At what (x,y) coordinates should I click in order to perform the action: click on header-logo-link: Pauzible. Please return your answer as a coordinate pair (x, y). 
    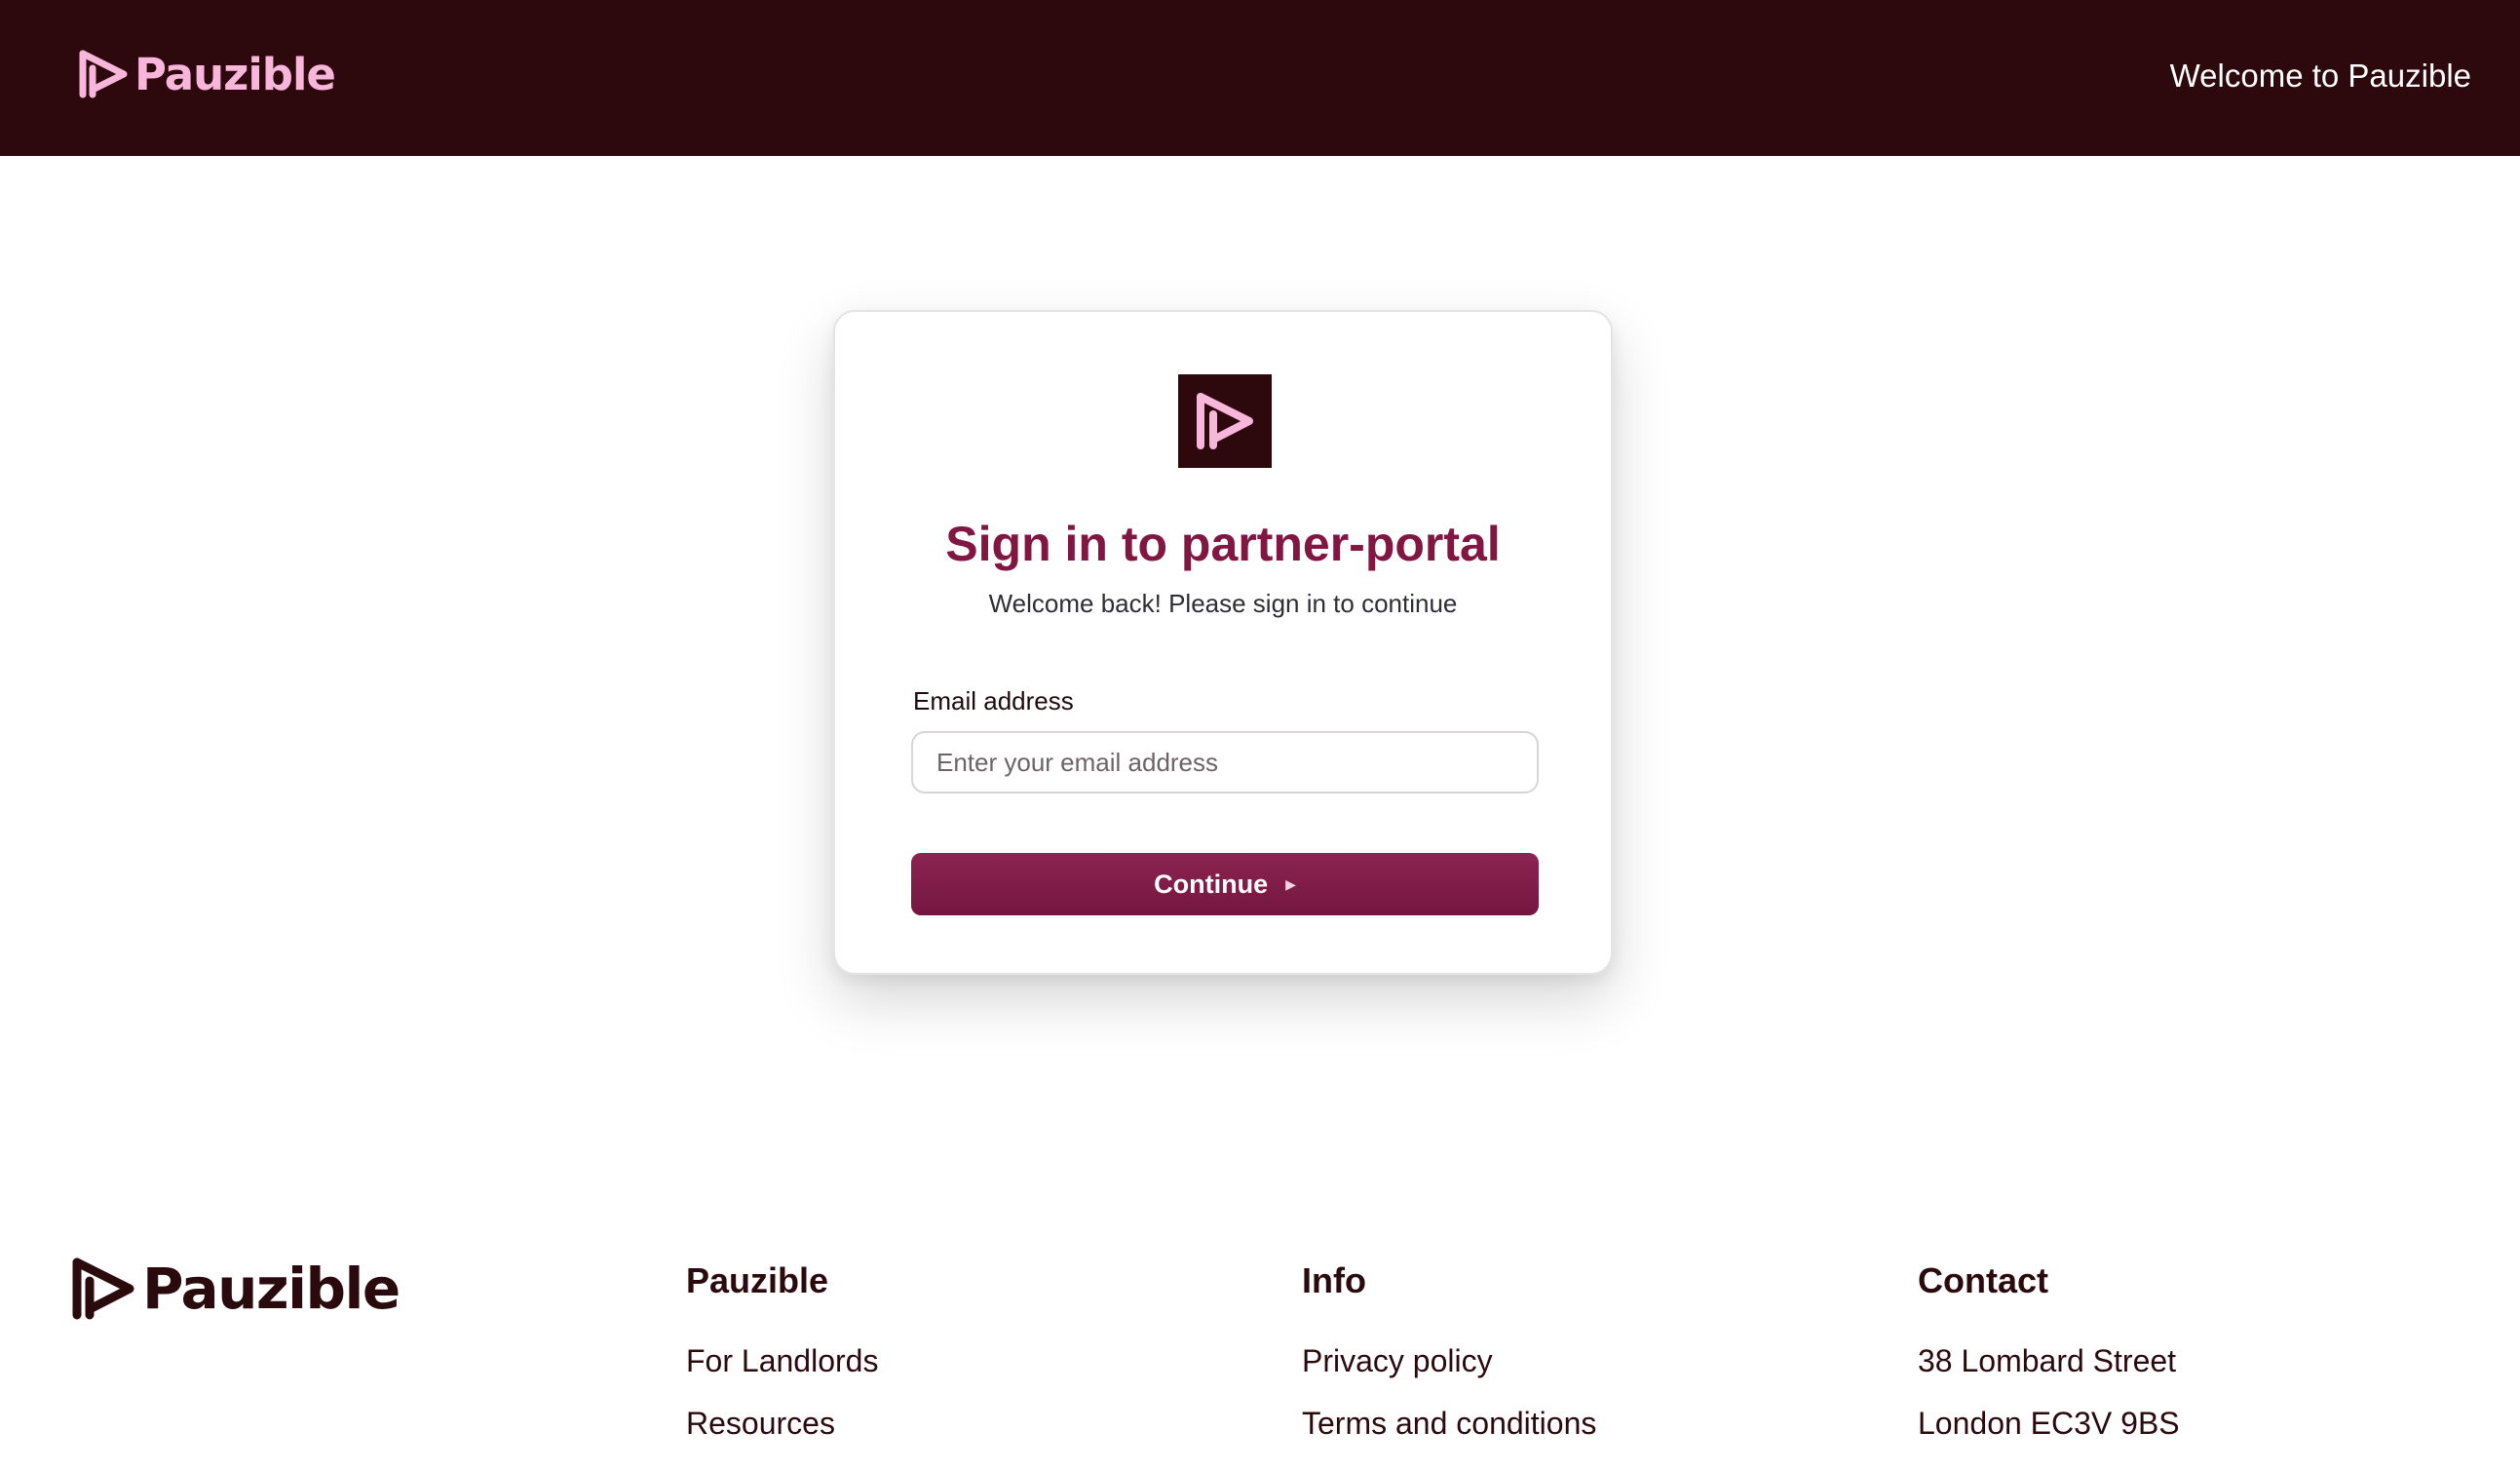
    Looking at the image, I should click on (206, 74).